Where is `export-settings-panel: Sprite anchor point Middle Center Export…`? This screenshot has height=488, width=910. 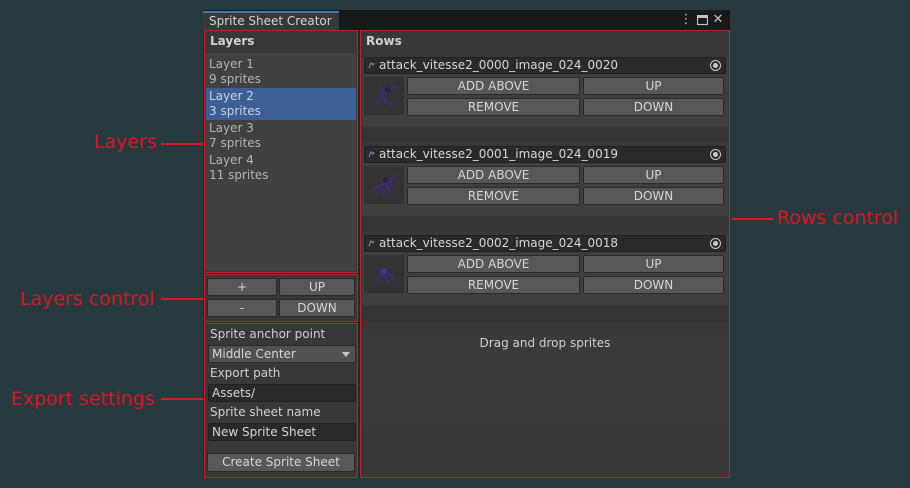
export-settings-panel: Sprite anchor point Middle Center Export… is located at coordinates (281, 400).